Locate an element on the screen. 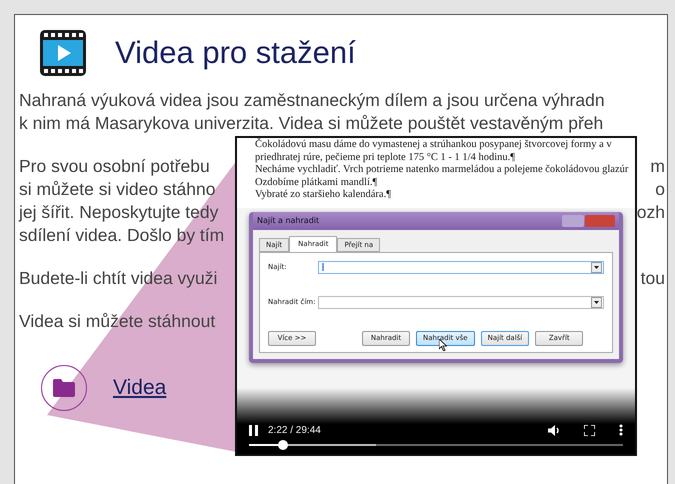 The width and height of the screenshot is (675, 484). folder-button is located at coordinates (64, 388).